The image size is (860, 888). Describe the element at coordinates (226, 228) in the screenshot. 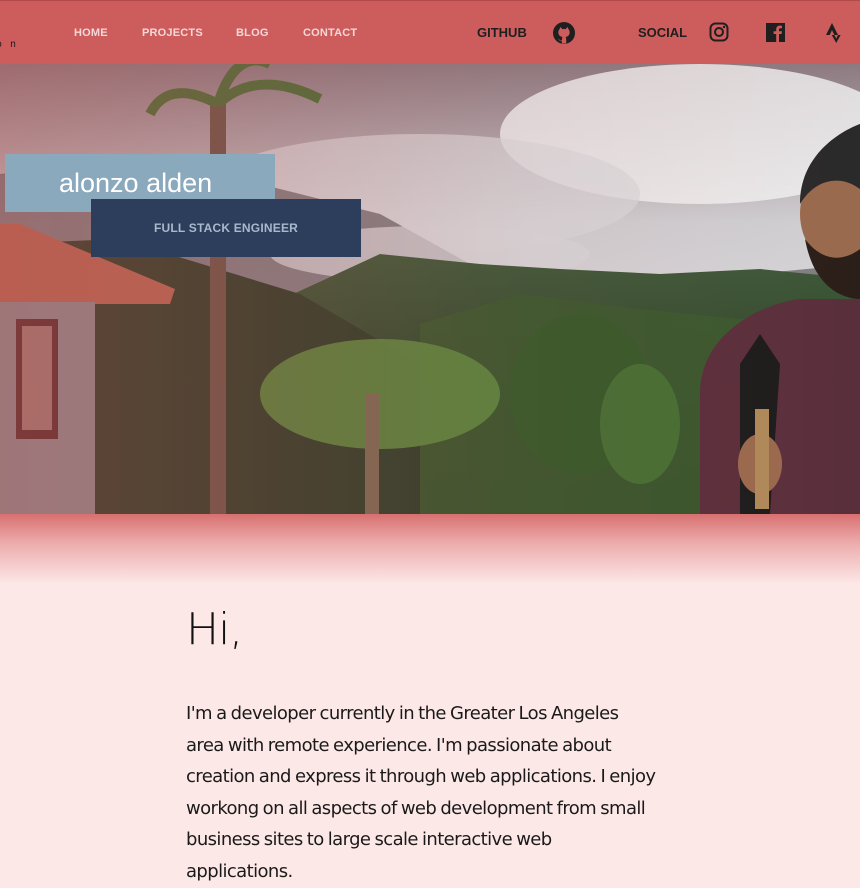

I see `hero-title: FULL STACK ENGINEER` at that location.